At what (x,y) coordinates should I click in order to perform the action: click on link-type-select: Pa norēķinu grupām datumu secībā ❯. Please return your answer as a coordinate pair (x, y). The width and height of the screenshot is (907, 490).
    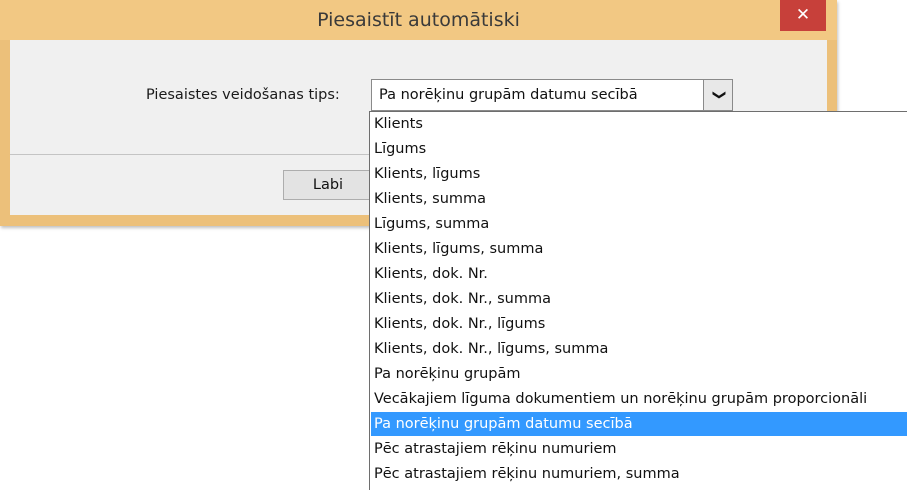
    Looking at the image, I should click on (552, 95).